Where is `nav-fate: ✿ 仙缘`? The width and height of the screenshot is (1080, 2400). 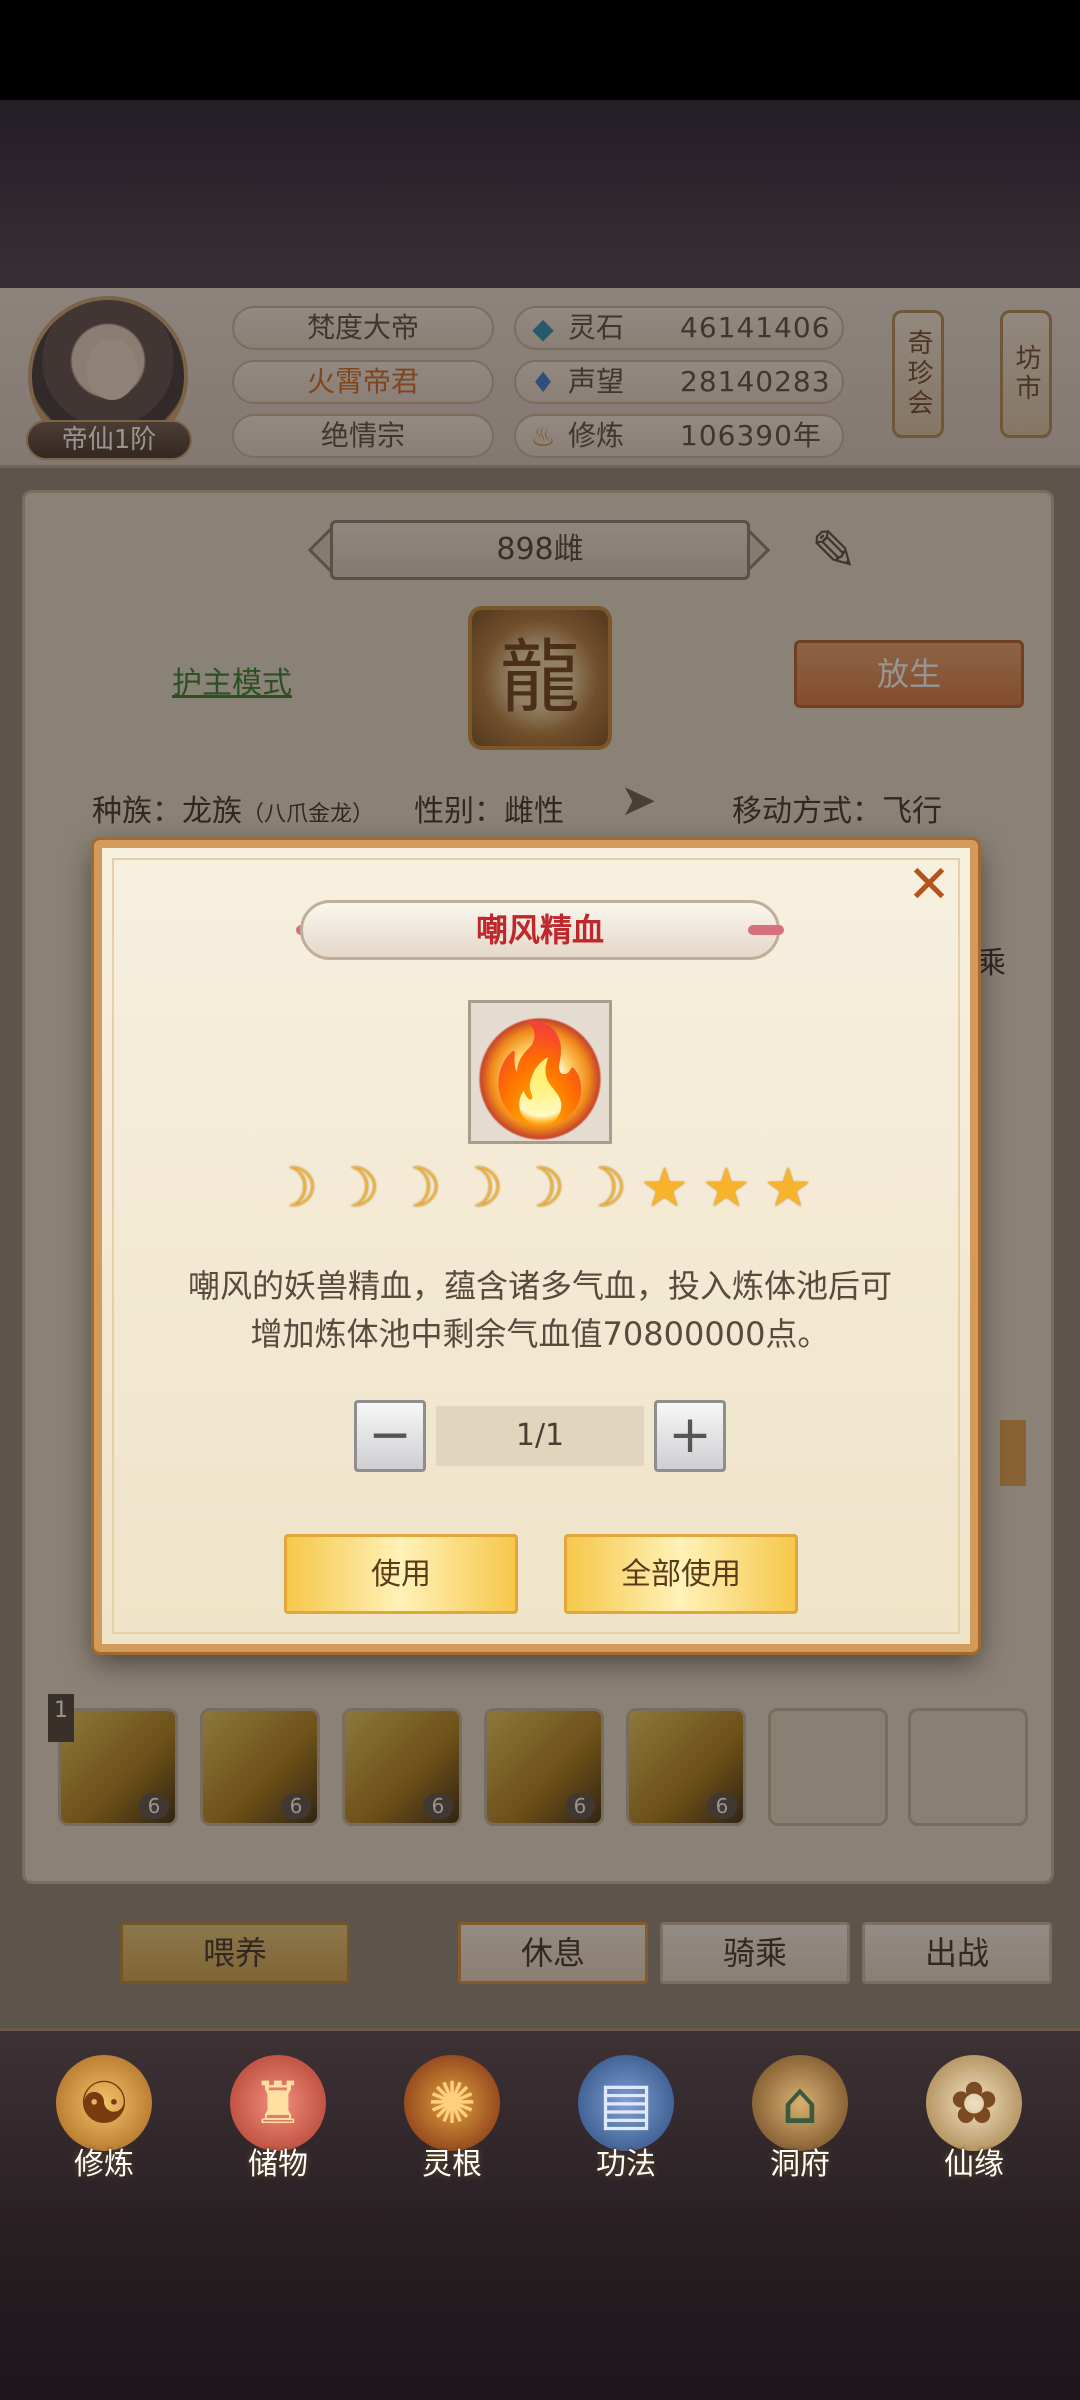 nav-fate: ✿ 仙缘 is located at coordinates (974, 2125).